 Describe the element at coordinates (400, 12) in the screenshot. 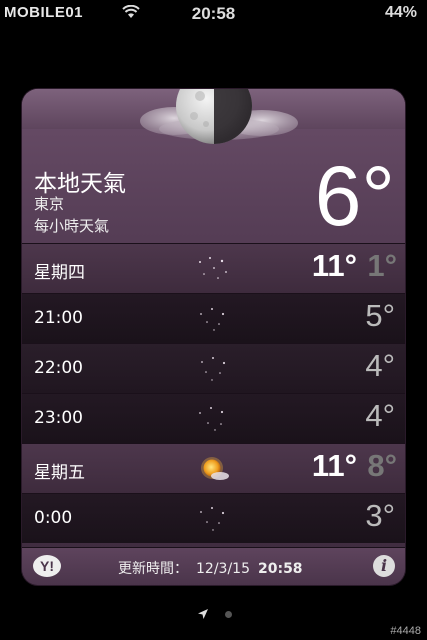

I see `battery-percent: 44%` at that location.